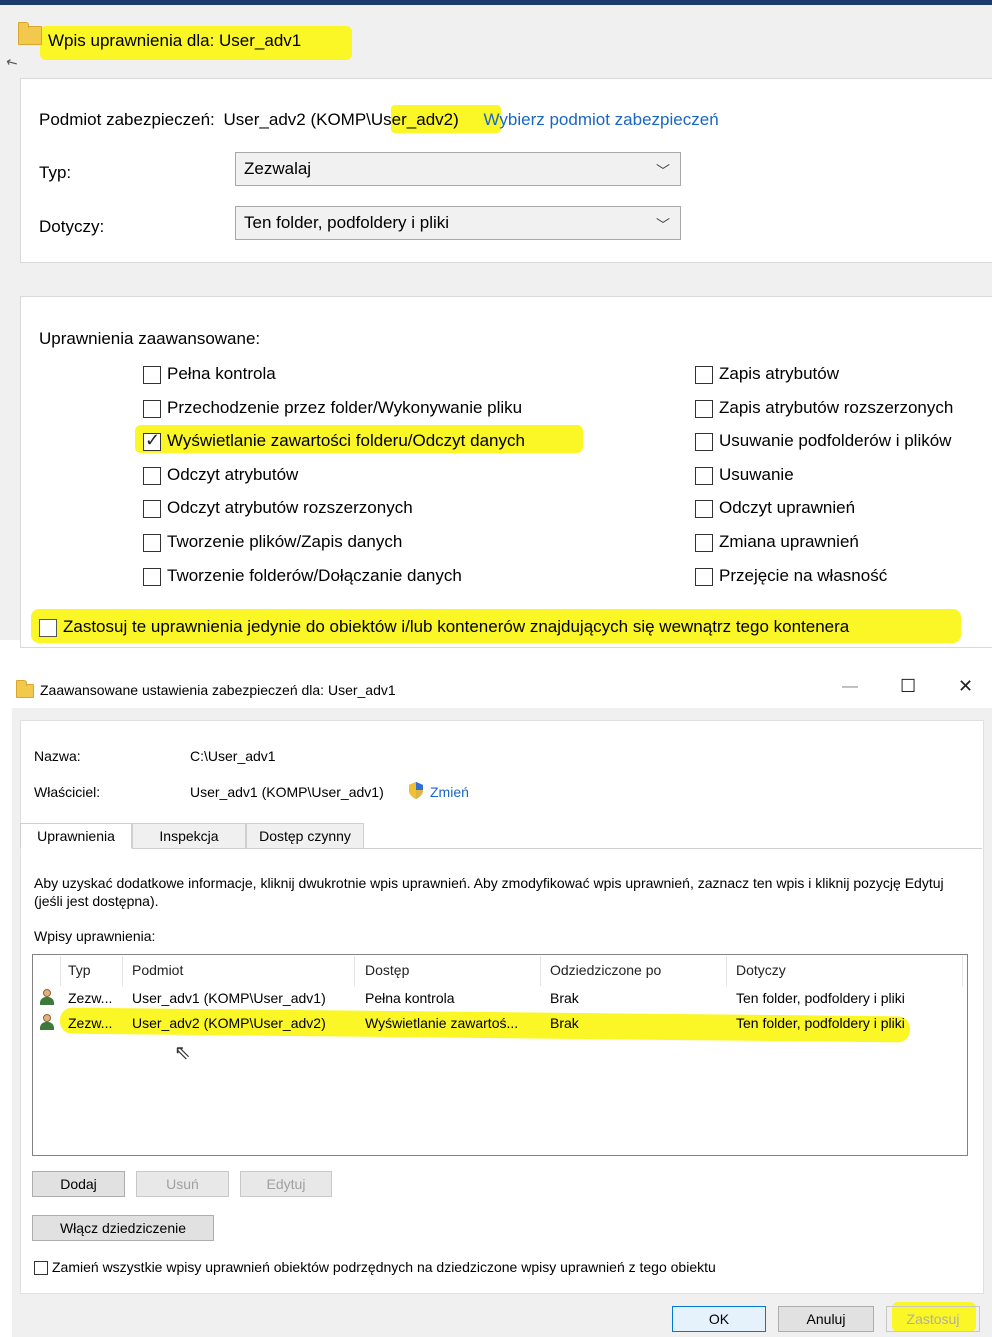 Image resolution: width=992 pixels, height=1337 pixels. What do you see at coordinates (605, 970) in the screenshot?
I see `column-header-inherited: Odziedziczone po` at bounding box center [605, 970].